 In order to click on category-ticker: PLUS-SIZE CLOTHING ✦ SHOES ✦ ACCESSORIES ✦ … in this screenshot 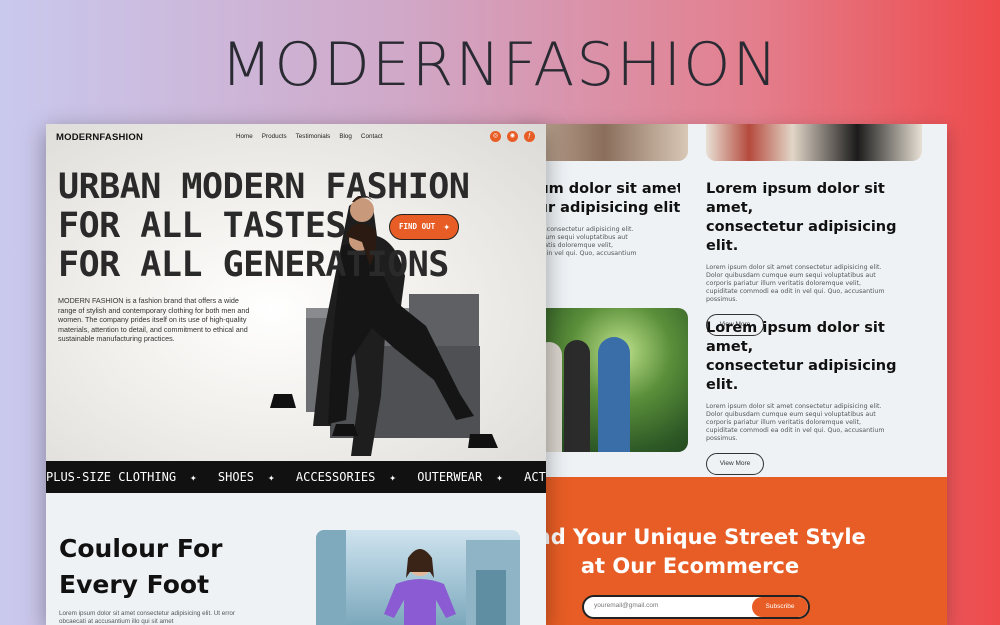, I will do `click(296, 477)`.